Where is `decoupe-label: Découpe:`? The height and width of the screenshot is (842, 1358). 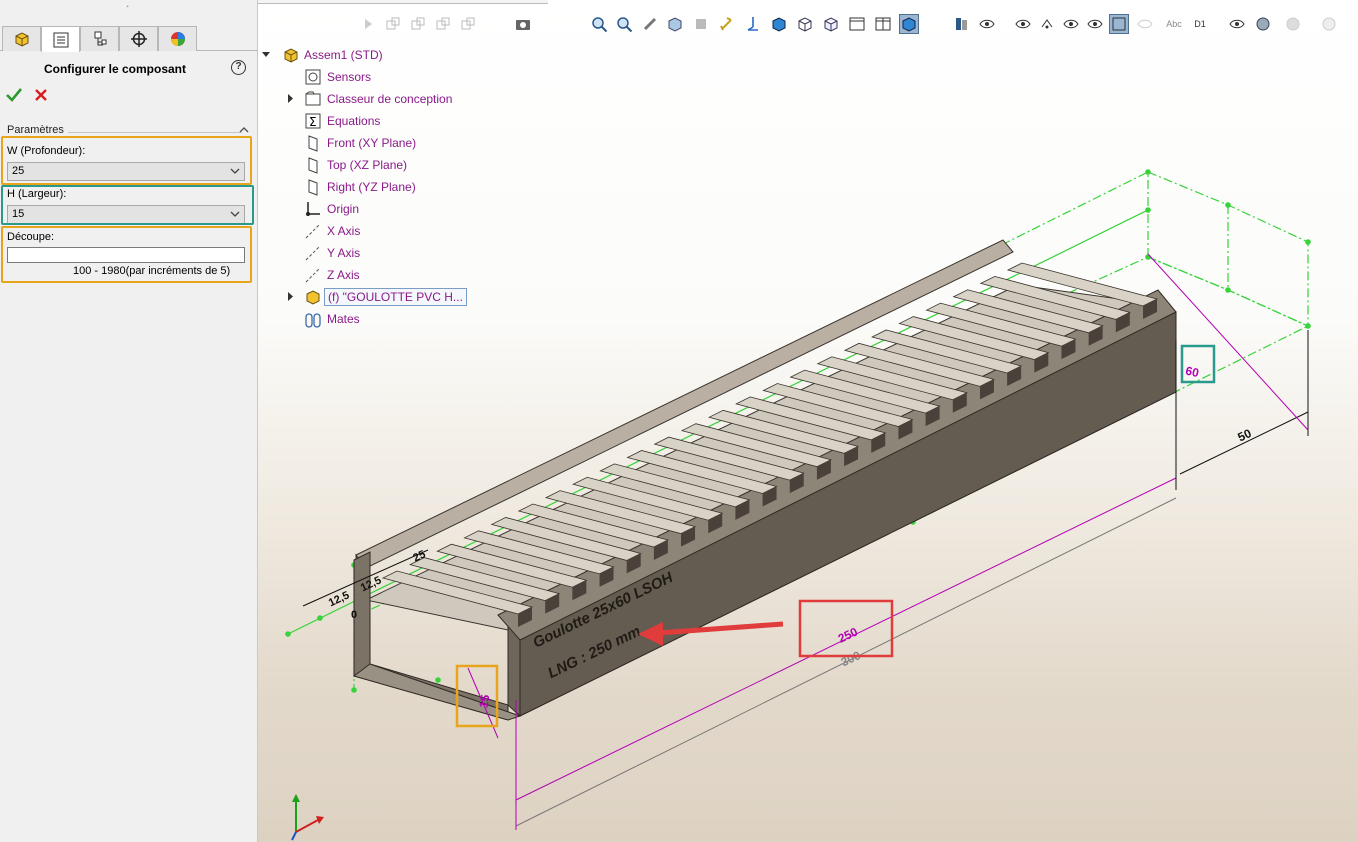 decoupe-label: Découpe: is located at coordinates (31, 237).